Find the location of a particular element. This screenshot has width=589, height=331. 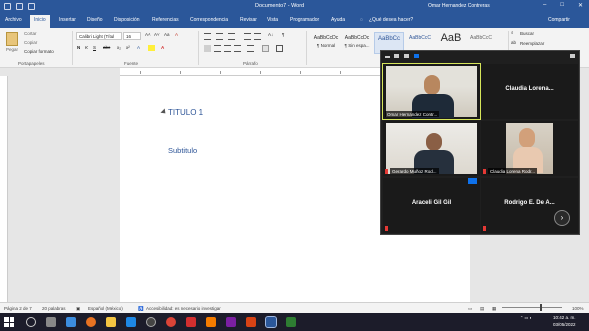

app-icon is located at coordinates (231, 322).